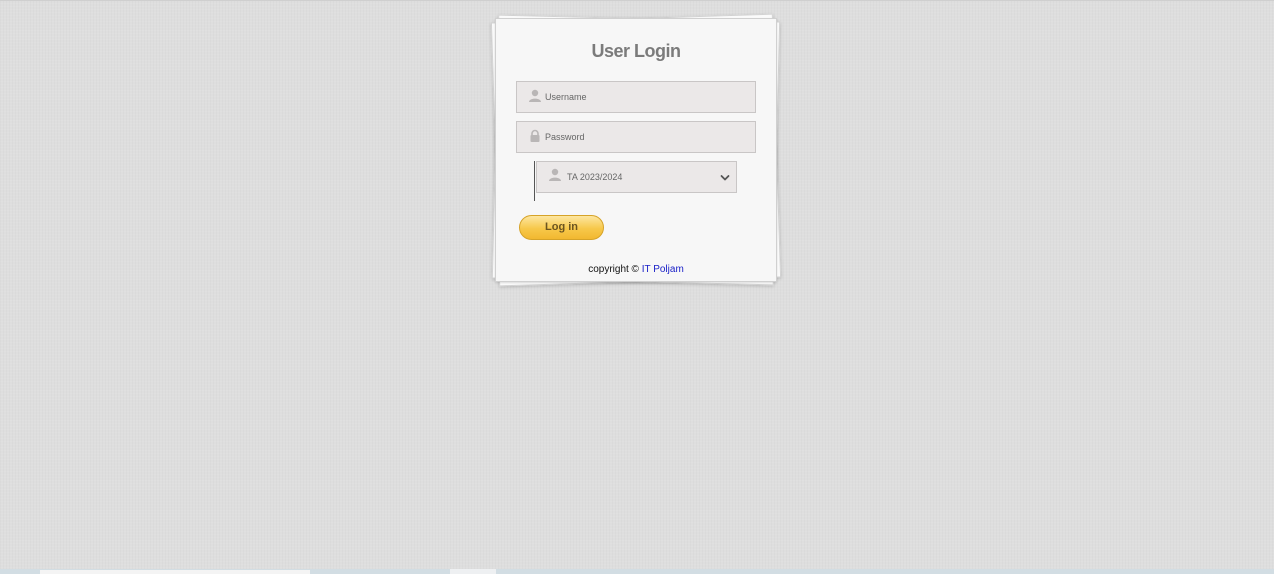 The width and height of the screenshot is (1274, 574). I want to click on copyright-text: copyright ©, so click(613, 269).